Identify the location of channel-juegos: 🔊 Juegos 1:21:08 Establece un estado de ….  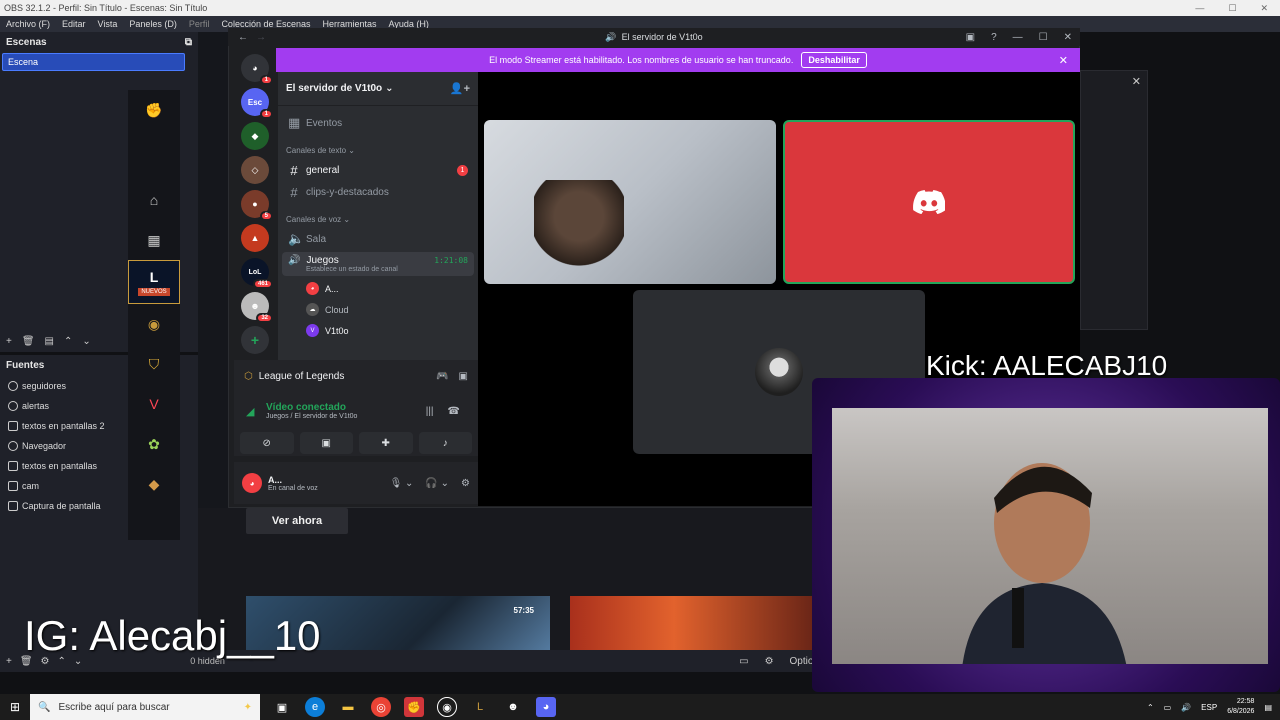
(378, 264).